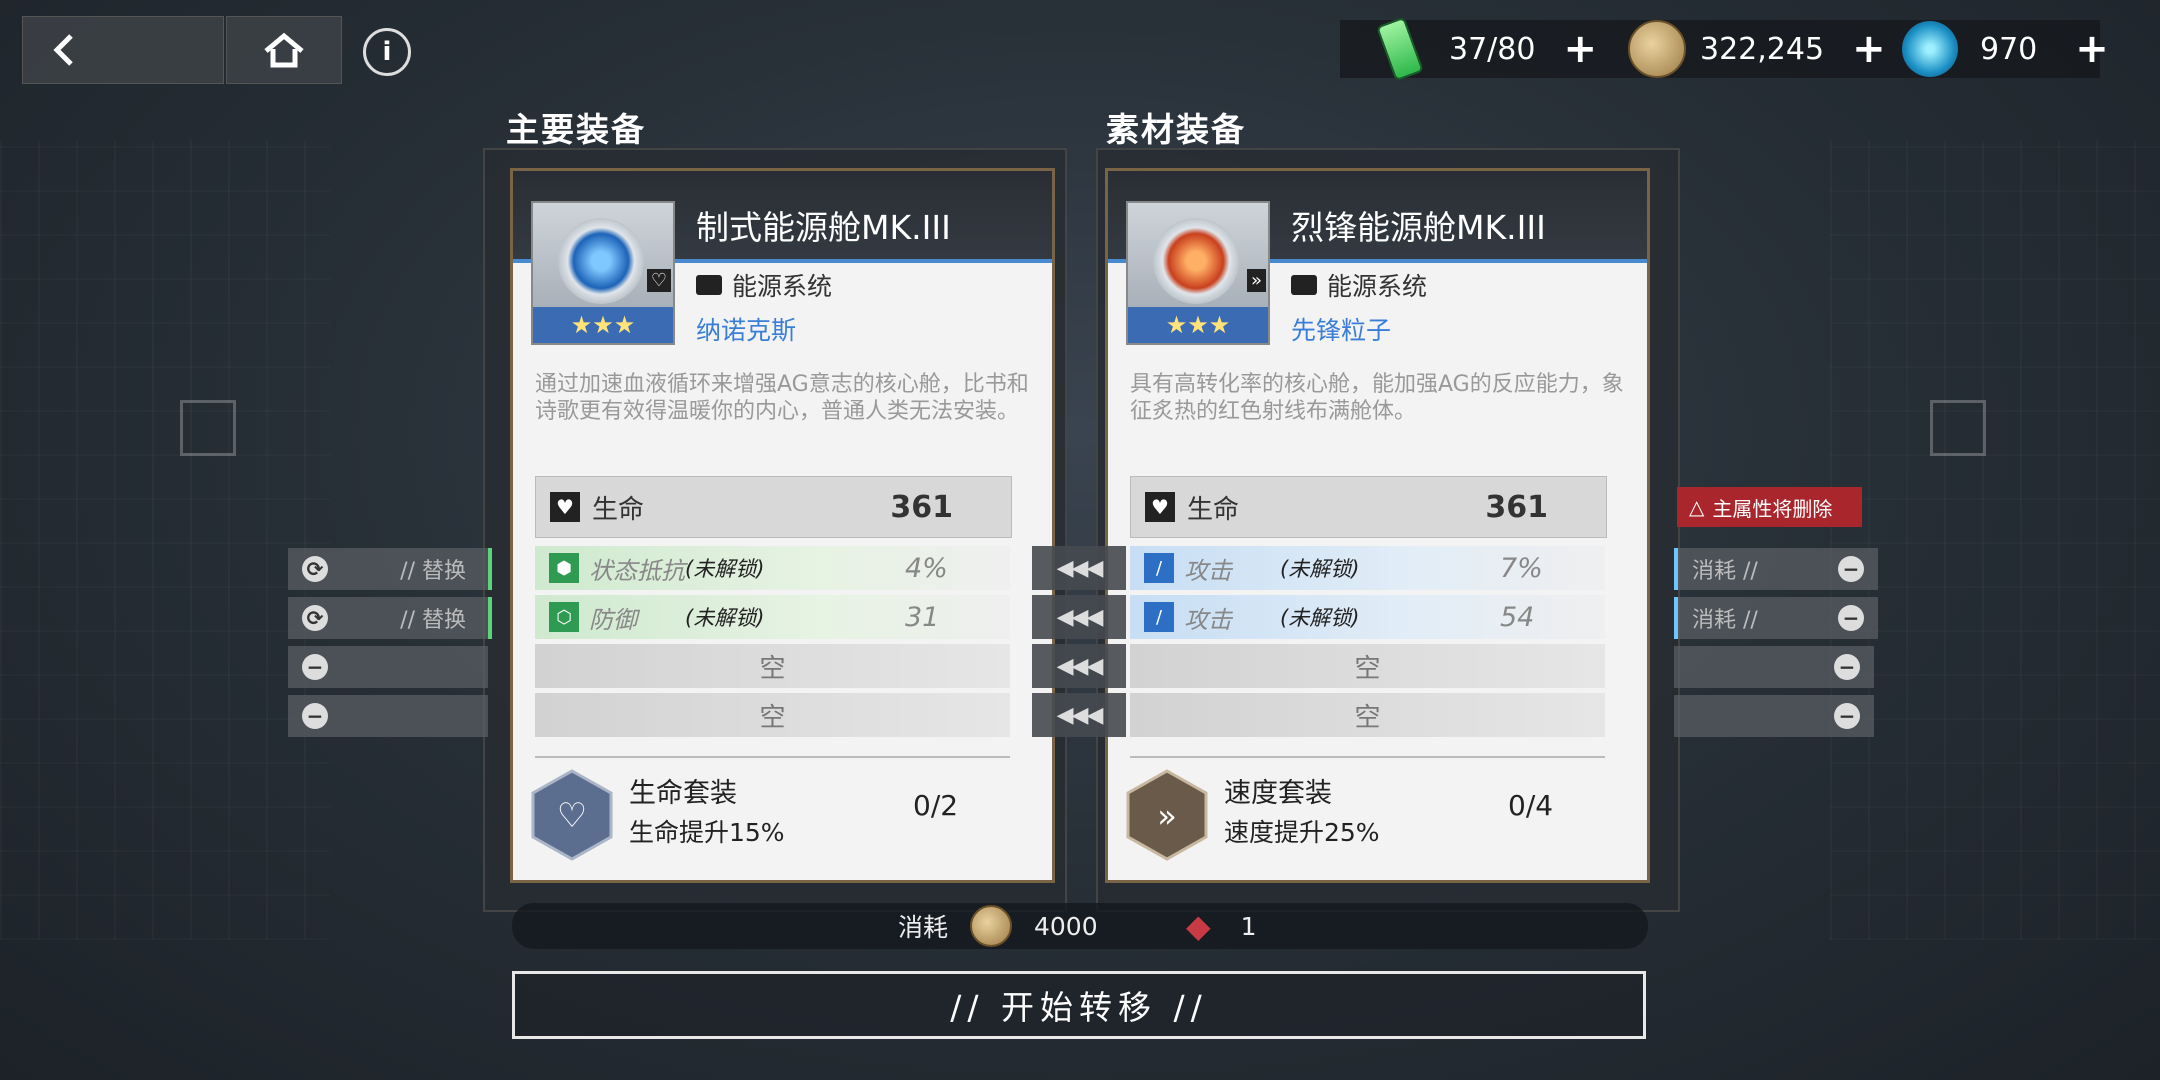 This screenshot has width=2160, height=1080. Describe the element at coordinates (564, 617) in the screenshot. I see `defense-icon: ⬡` at that location.